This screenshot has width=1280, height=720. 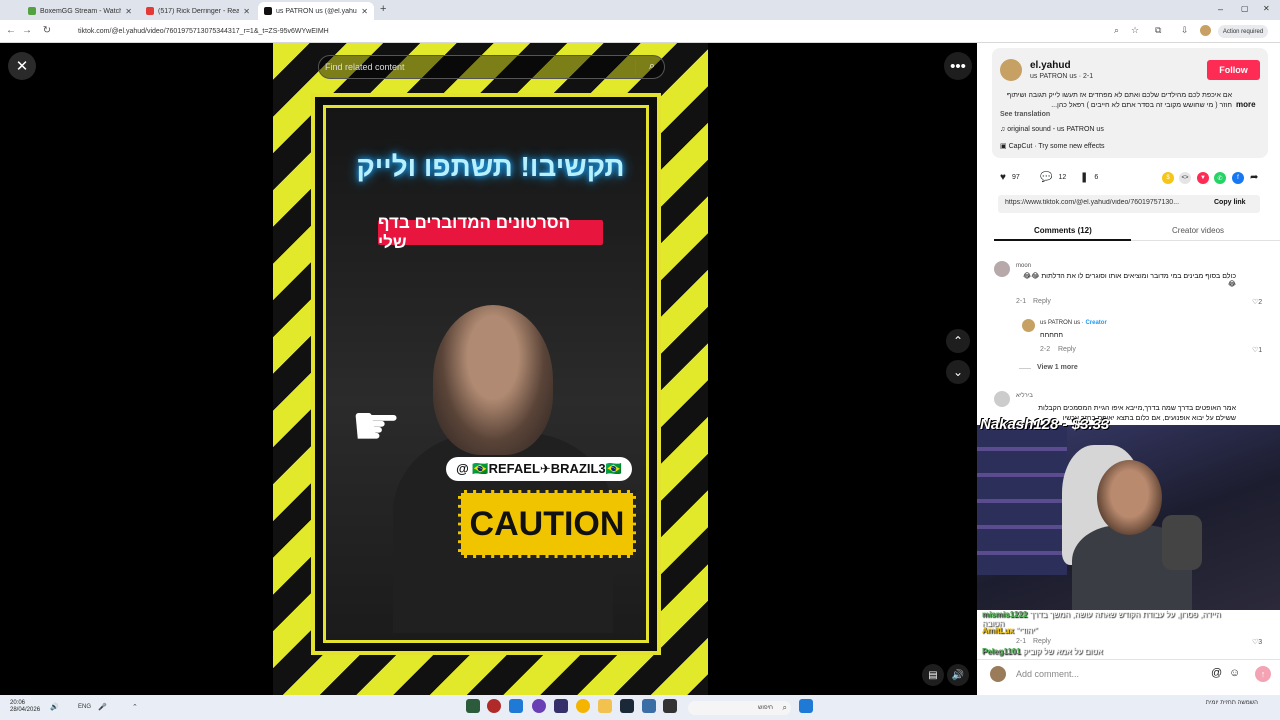 What do you see at coordinates (958, 341) in the screenshot?
I see `previous-video-button: ⌃` at bounding box center [958, 341].